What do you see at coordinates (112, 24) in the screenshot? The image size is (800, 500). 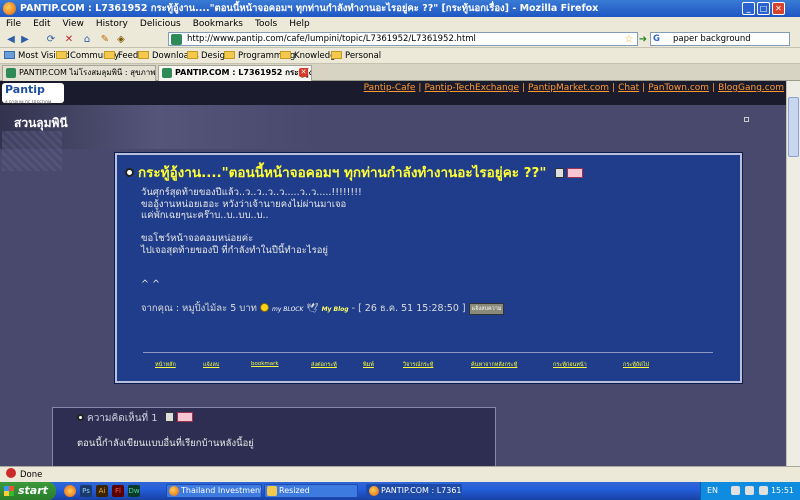 I see `menu-history: History` at bounding box center [112, 24].